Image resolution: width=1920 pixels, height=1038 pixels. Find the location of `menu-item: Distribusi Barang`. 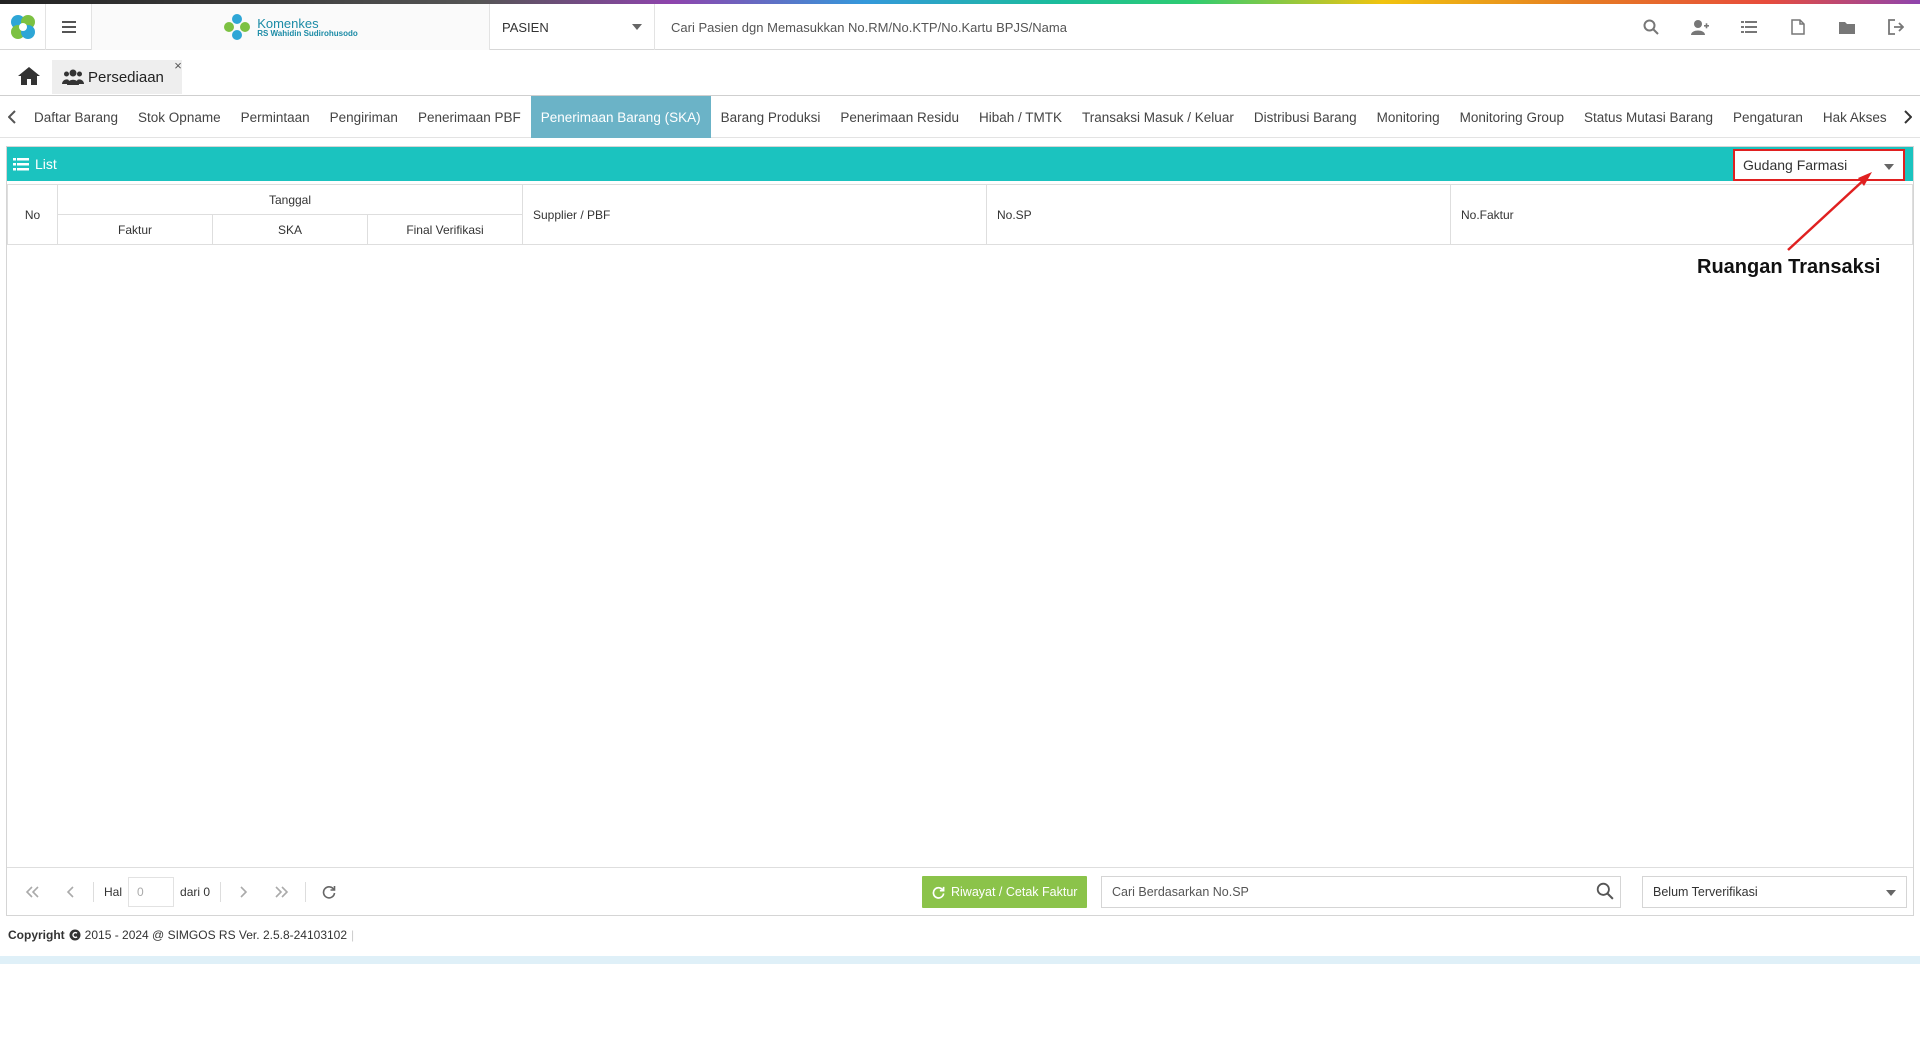

menu-item: Distribusi Barang is located at coordinates (1305, 117).